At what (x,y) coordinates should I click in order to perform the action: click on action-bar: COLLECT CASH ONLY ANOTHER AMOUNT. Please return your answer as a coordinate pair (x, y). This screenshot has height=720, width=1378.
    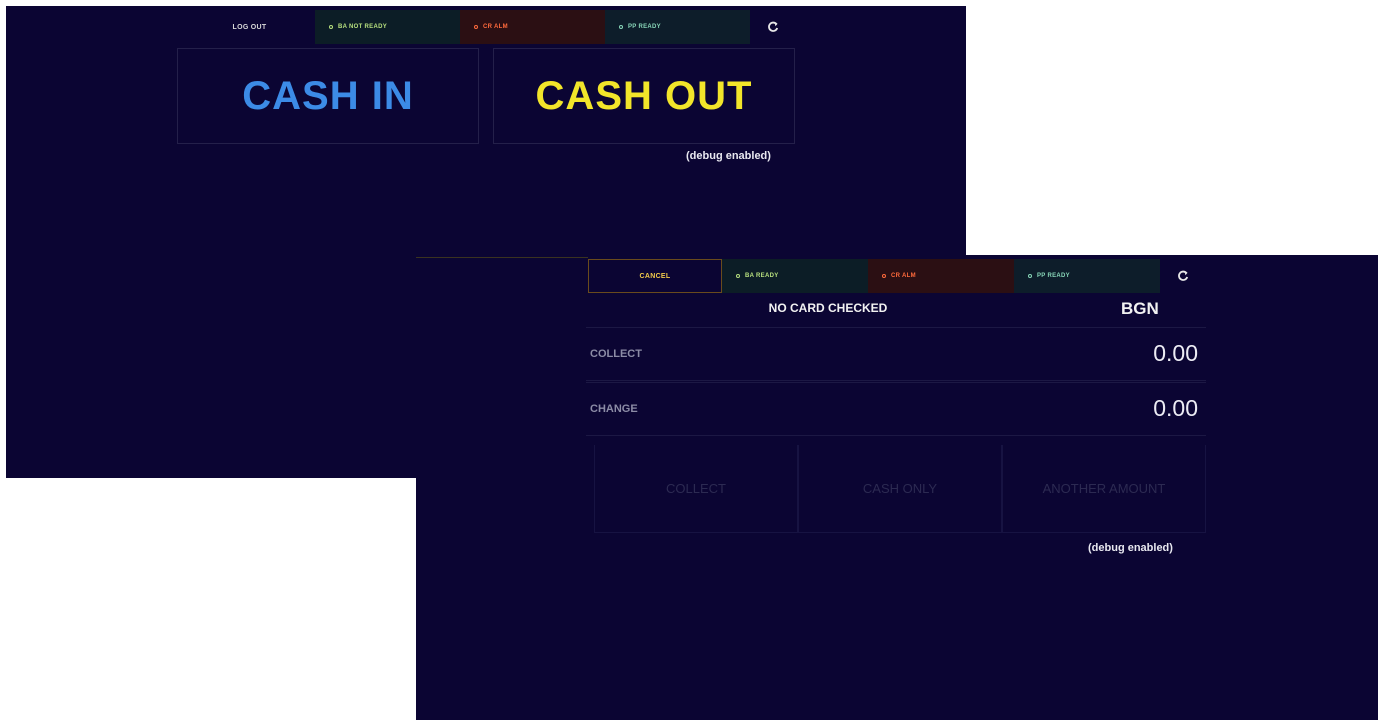
    Looking at the image, I should click on (900, 489).